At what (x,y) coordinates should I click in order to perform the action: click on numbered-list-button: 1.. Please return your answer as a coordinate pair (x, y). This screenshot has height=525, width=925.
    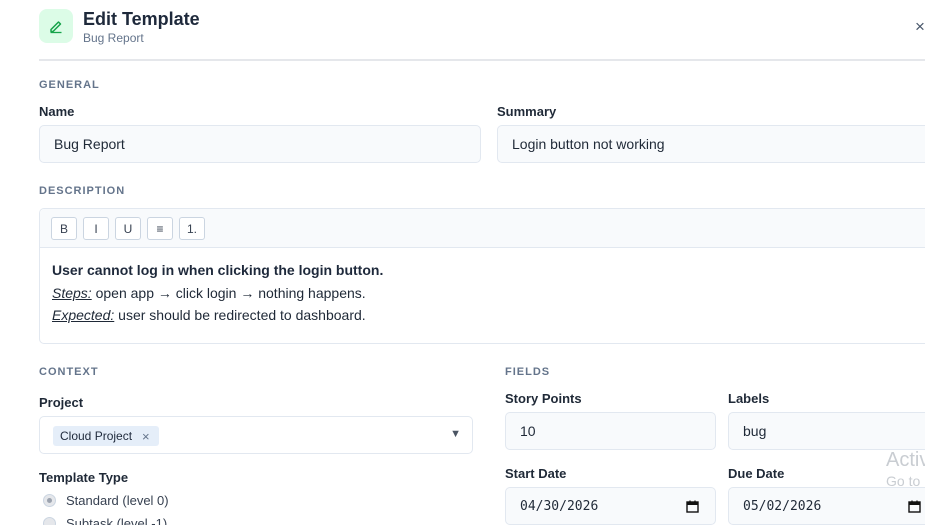
    Looking at the image, I should click on (192, 228).